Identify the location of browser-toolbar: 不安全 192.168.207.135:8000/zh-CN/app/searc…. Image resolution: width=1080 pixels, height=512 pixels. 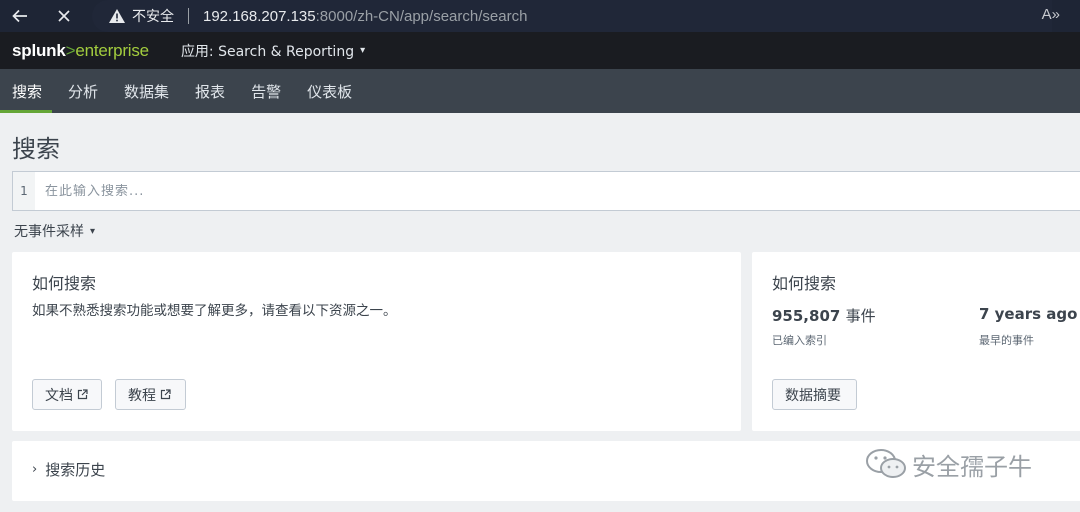
(540, 16).